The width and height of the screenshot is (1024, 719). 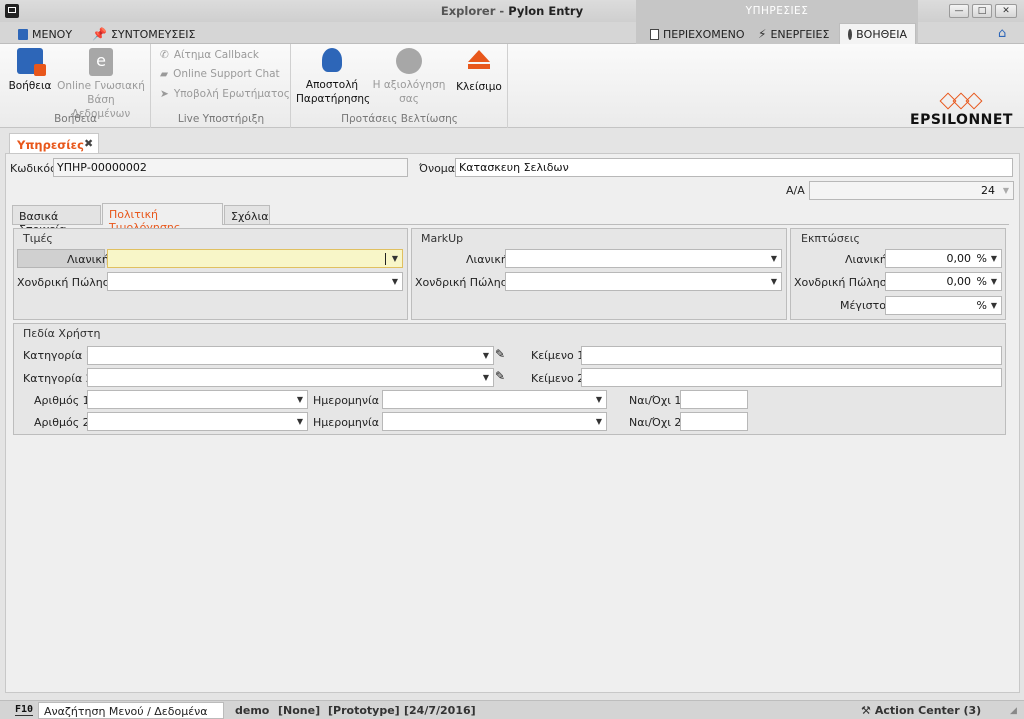 What do you see at coordinates (479, 71) in the screenshot?
I see `close-ribbon-button: Κλείσιμο` at bounding box center [479, 71].